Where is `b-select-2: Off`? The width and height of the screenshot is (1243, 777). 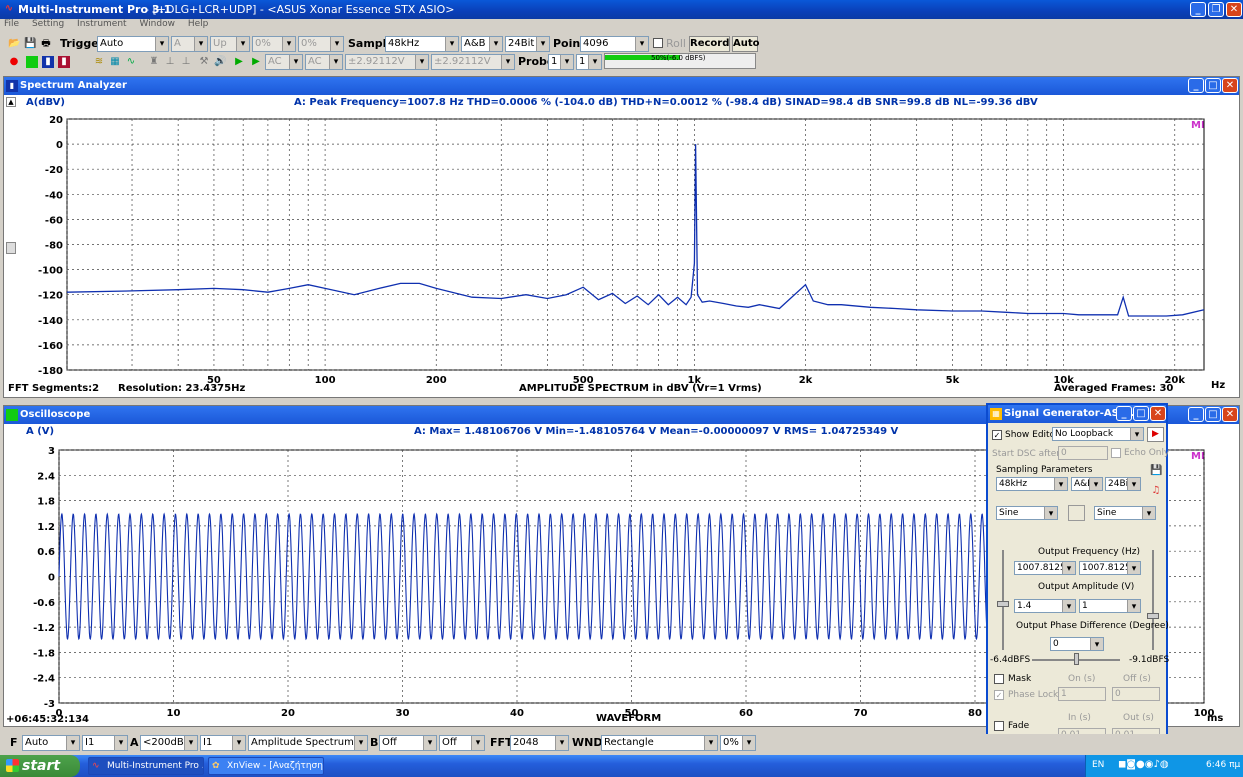 b-select-2: Off is located at coordinates (462, 743).